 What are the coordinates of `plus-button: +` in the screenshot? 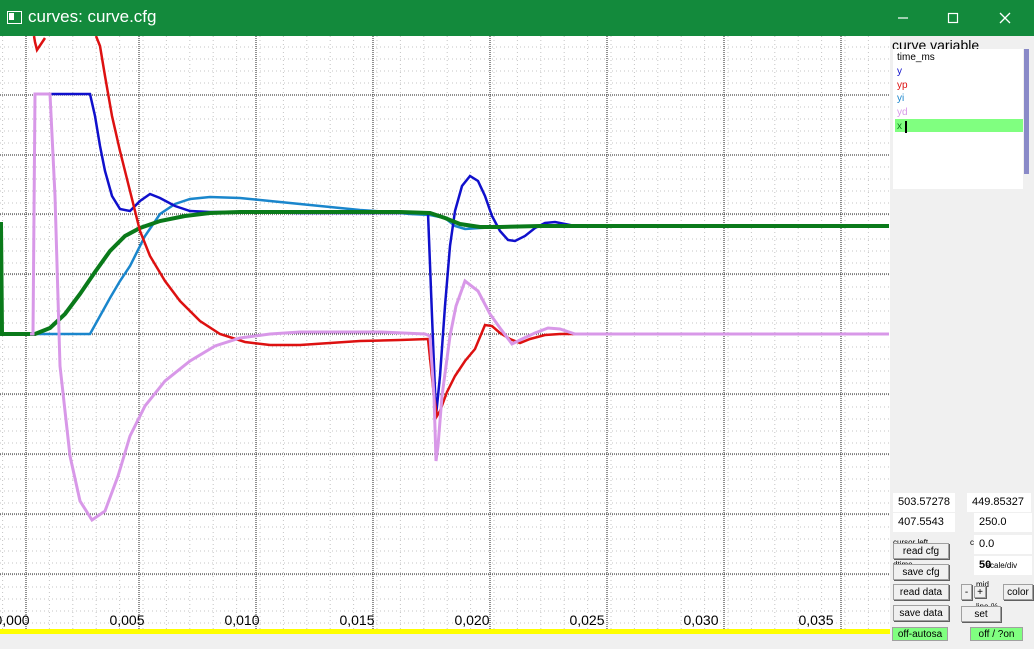 It's located at (980, 592).